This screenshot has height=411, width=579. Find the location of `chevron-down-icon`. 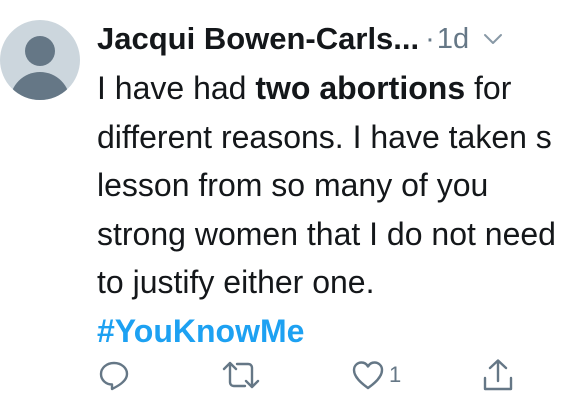

chevron-down-icon is located at coordinates (493, 39).